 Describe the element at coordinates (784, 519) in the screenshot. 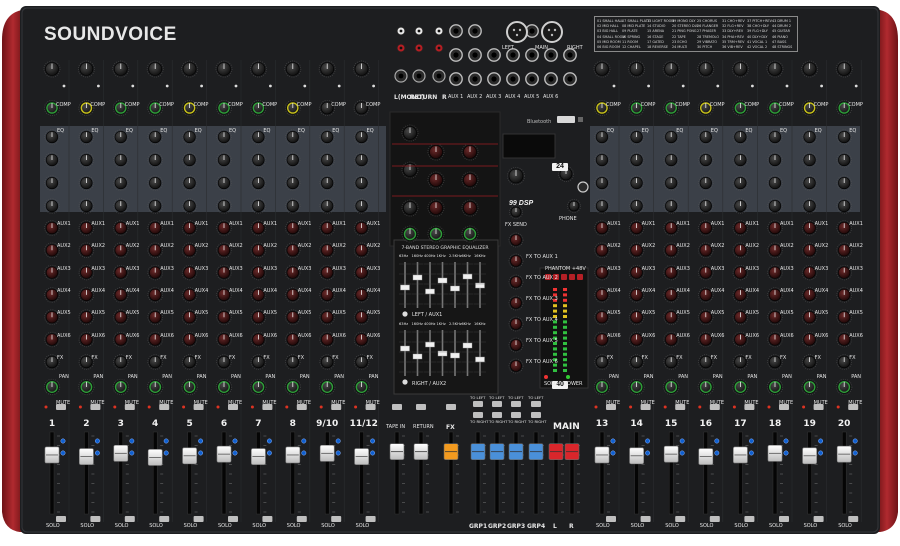

I see `ch16-solo-button` at that location.